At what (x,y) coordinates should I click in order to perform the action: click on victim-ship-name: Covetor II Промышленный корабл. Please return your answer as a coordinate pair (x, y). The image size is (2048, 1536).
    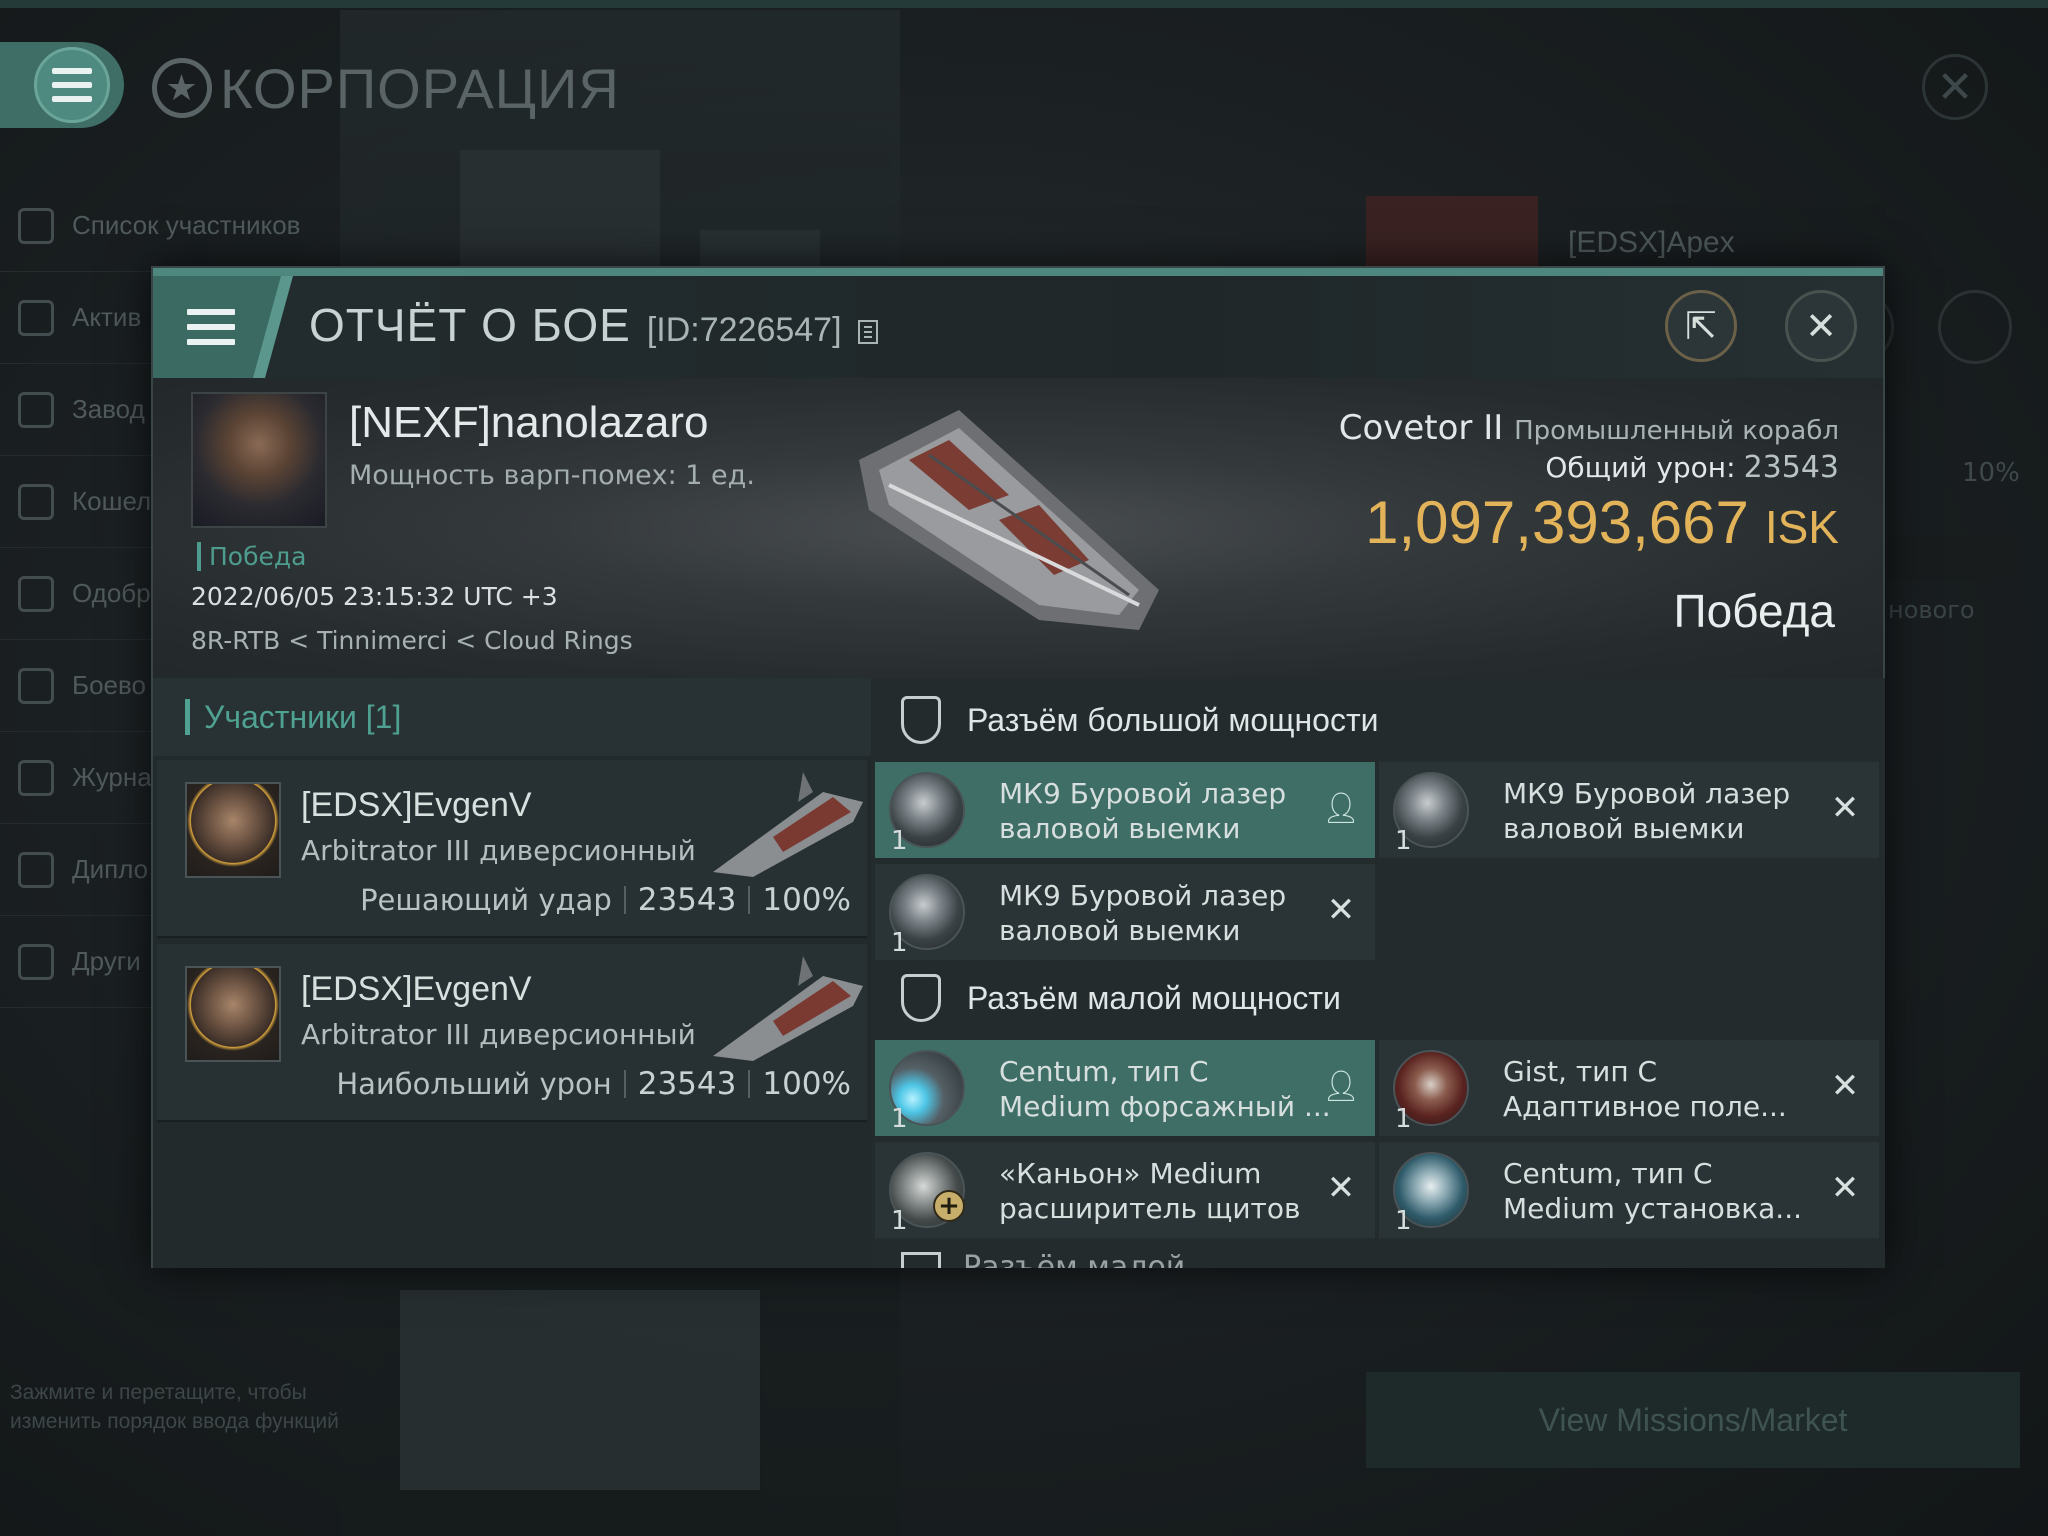
    Looking at the image, I should click on (1589, 428).